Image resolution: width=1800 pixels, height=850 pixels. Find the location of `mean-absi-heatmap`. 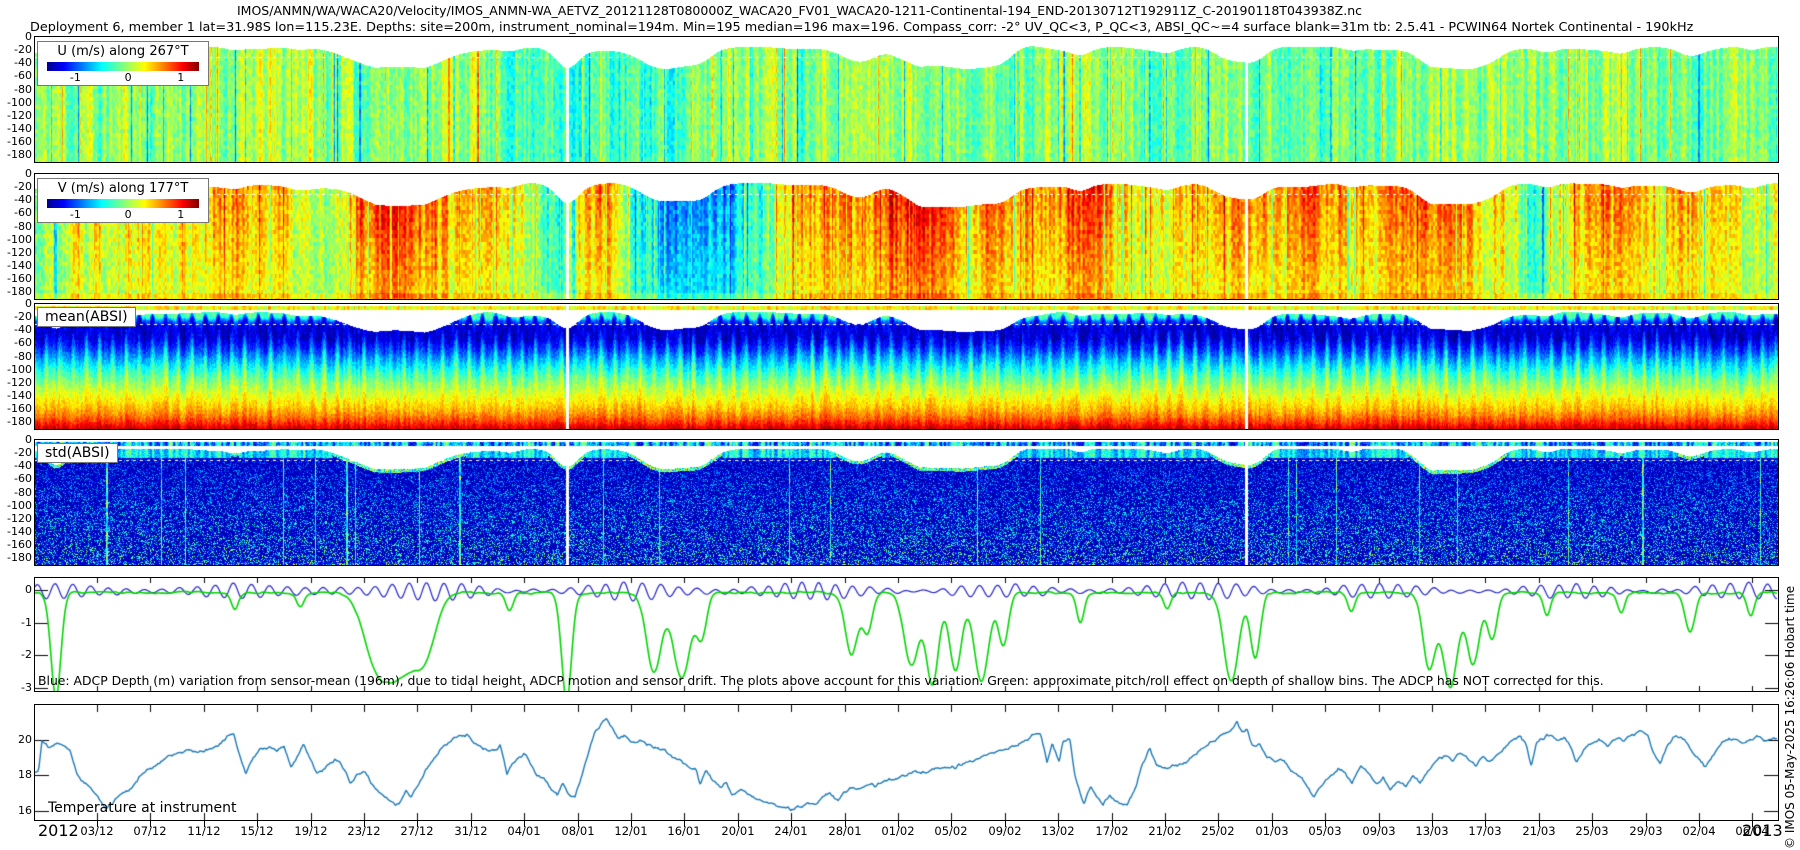

mean-absi-heatmap is located at coordinates (906, 366).